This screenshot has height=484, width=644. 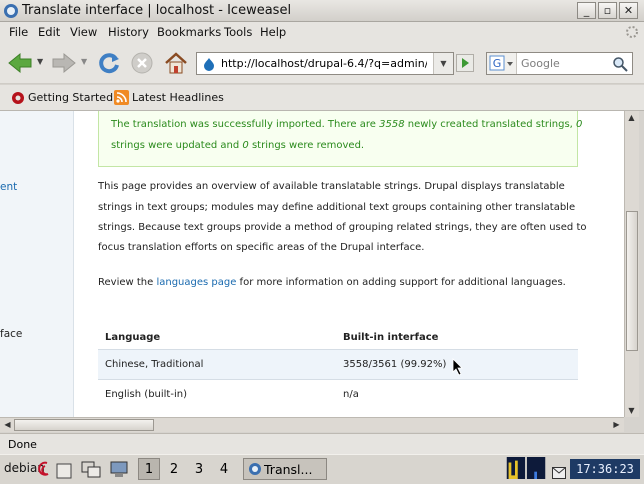 What do you see at coordinates (394, 364) in the screenshot?
I see `translation-progress-link: 3558/3561 (99.92%)` at bounding box center [394, 364].